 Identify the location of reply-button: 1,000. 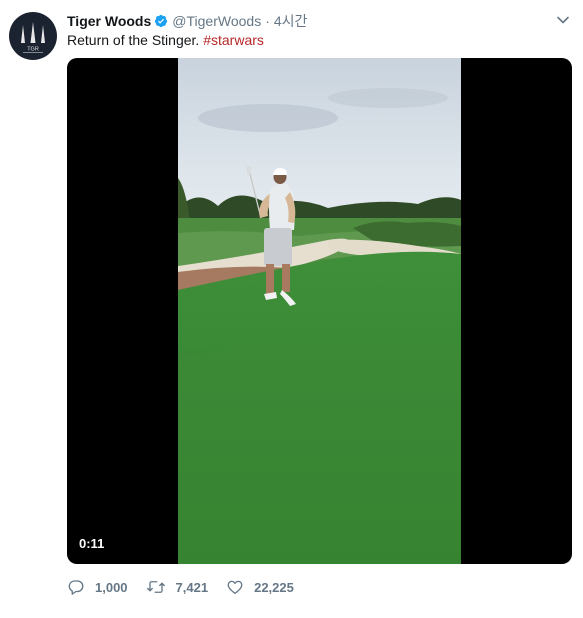
(97, 587).